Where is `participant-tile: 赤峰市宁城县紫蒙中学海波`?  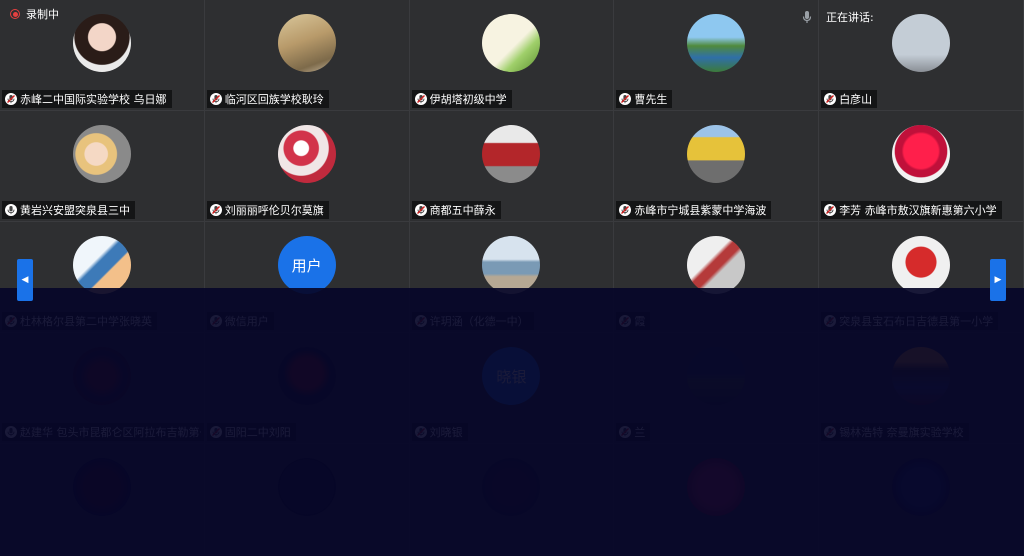 participant-tile: 赤峰市宁城县紫蒙中学海波 is located at coordinates (717, 166).